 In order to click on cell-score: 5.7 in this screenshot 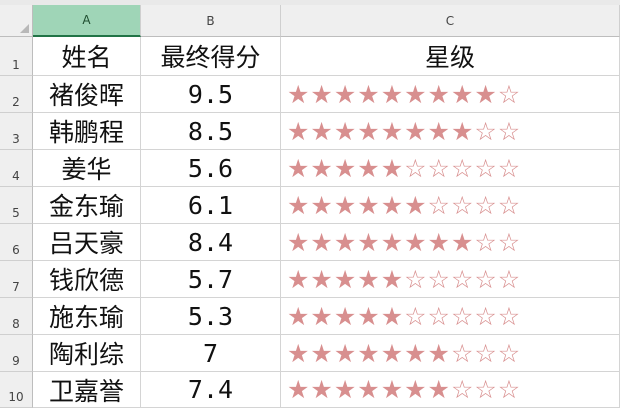, I will do `click(211, 279)`.